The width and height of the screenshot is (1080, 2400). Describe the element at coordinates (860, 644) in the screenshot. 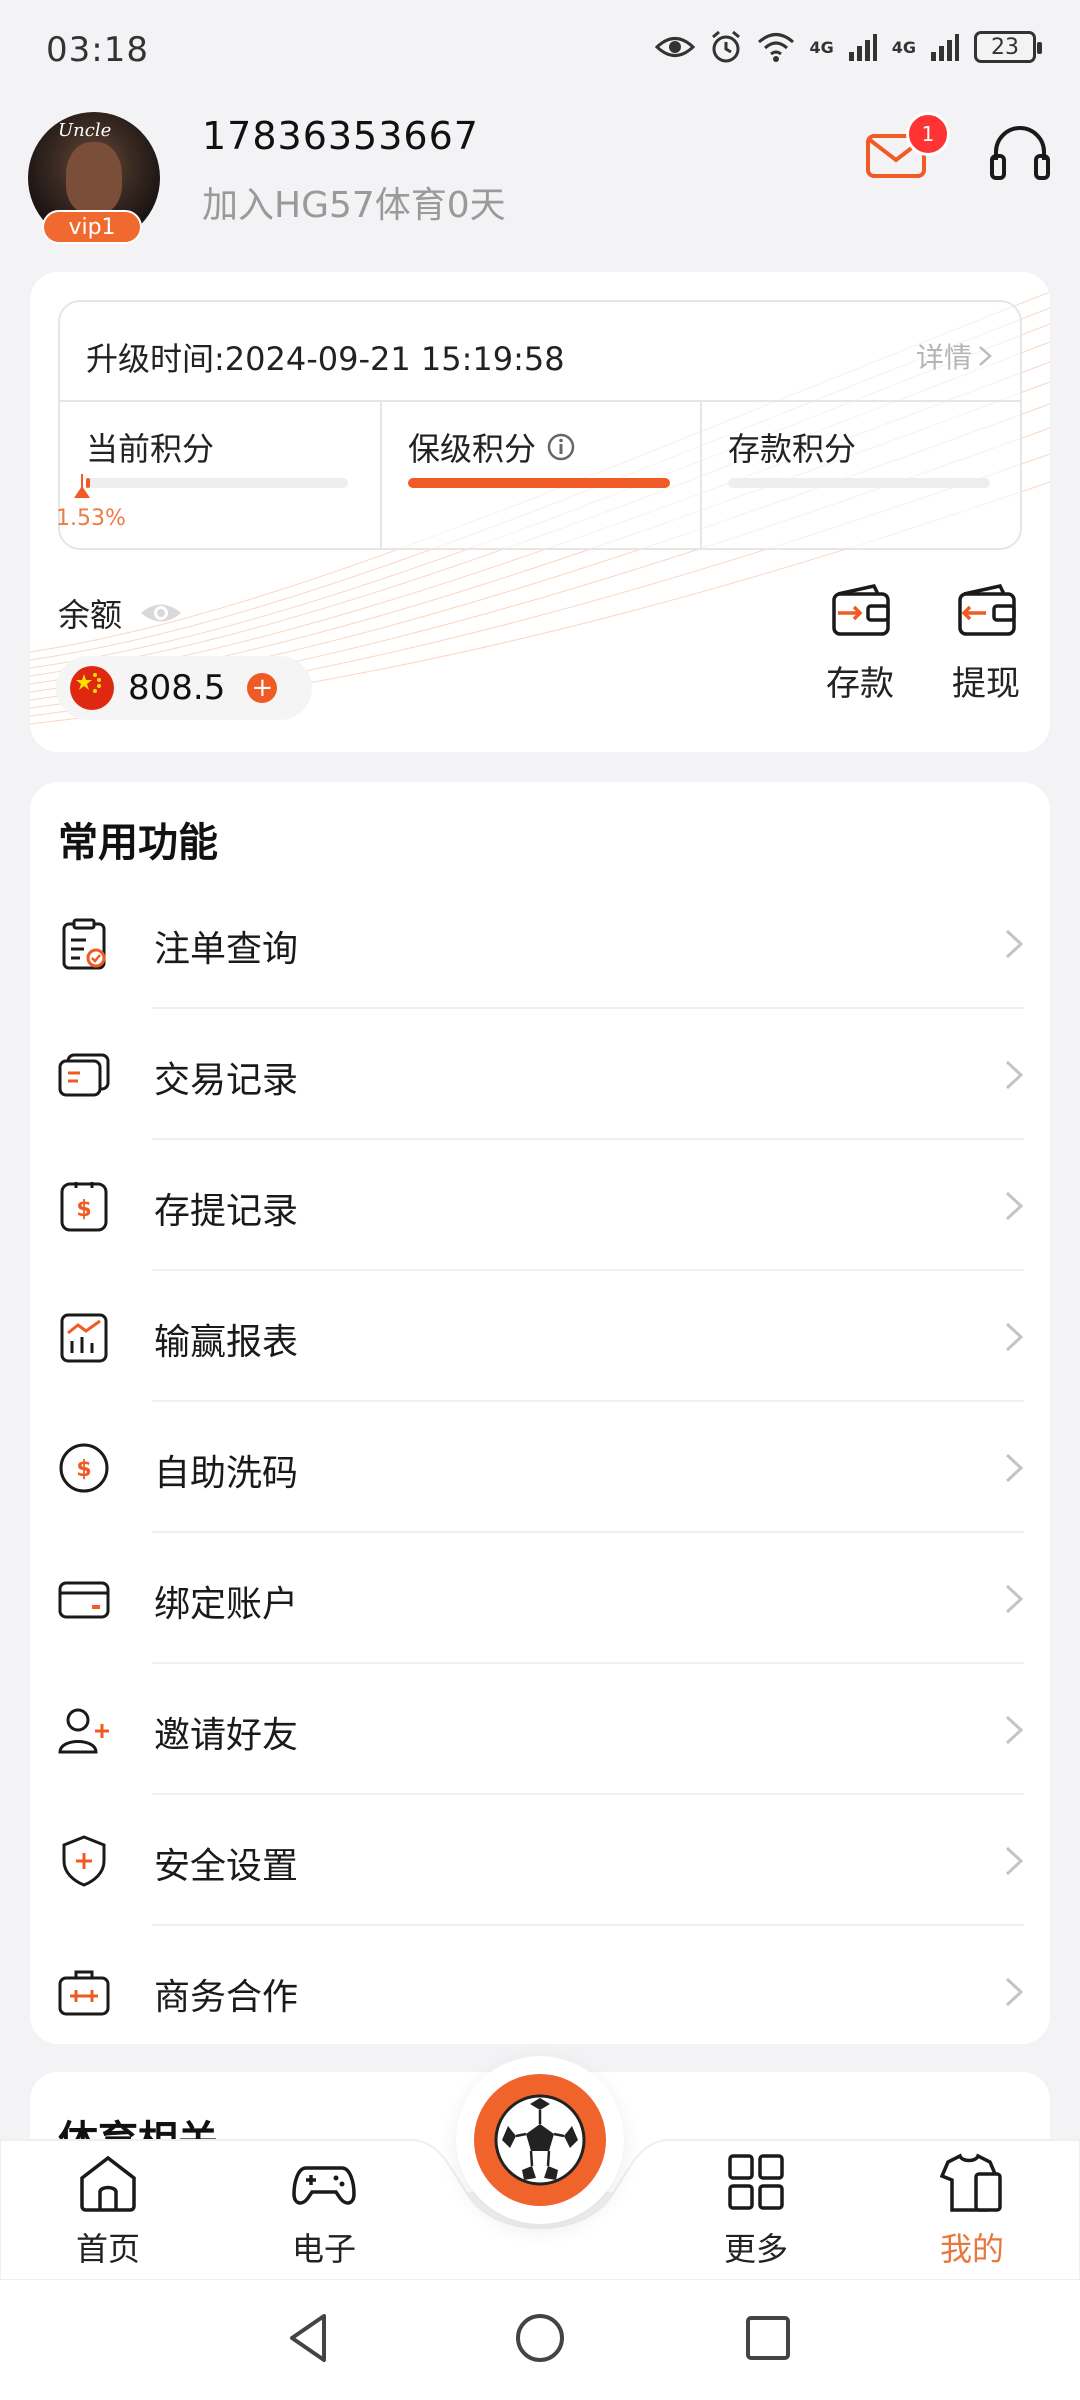

I see `deposit-button: 存款` at that location.